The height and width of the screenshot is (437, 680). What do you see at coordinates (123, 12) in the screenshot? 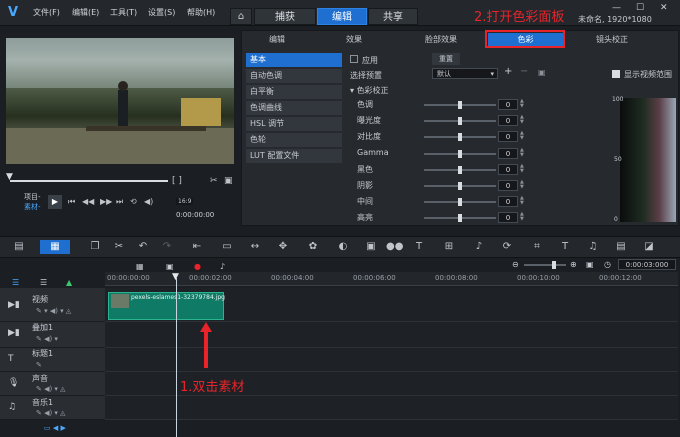
I see `menu-tools: 工具(T)` at bounding box center [123, 12].